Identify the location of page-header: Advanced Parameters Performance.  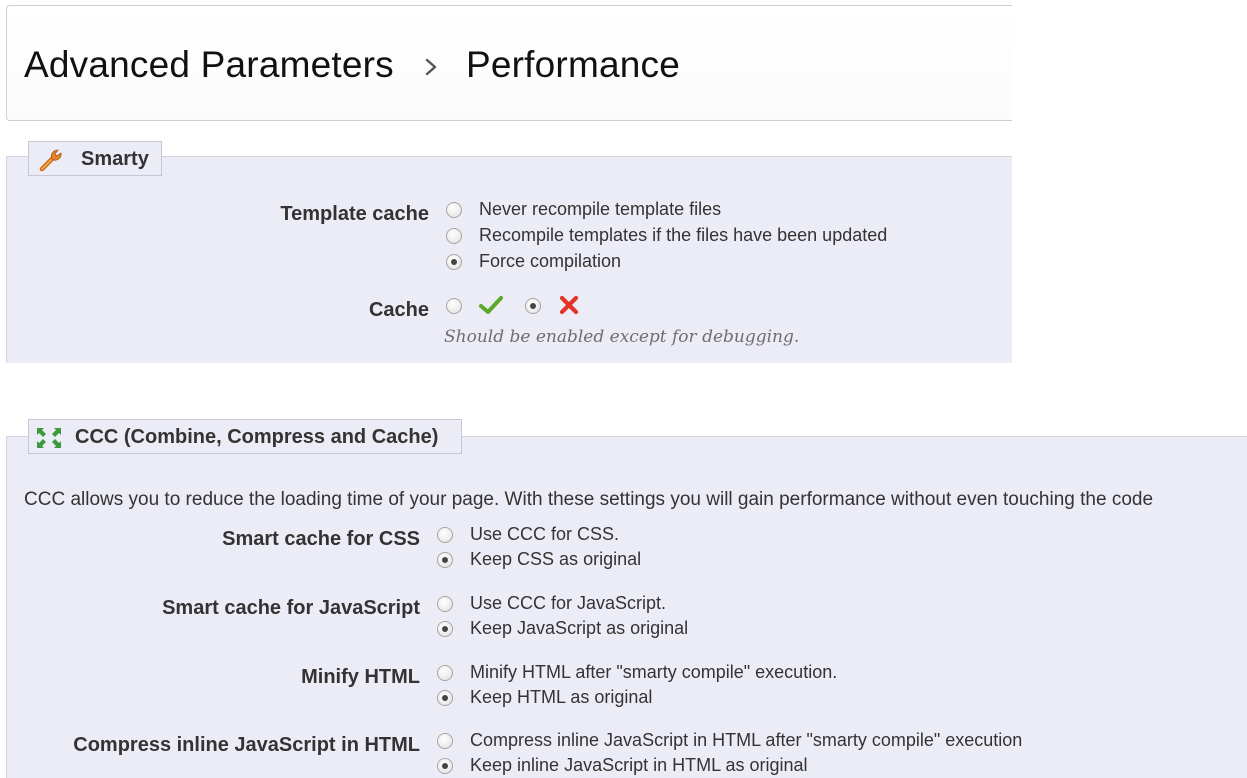
(509, 63).